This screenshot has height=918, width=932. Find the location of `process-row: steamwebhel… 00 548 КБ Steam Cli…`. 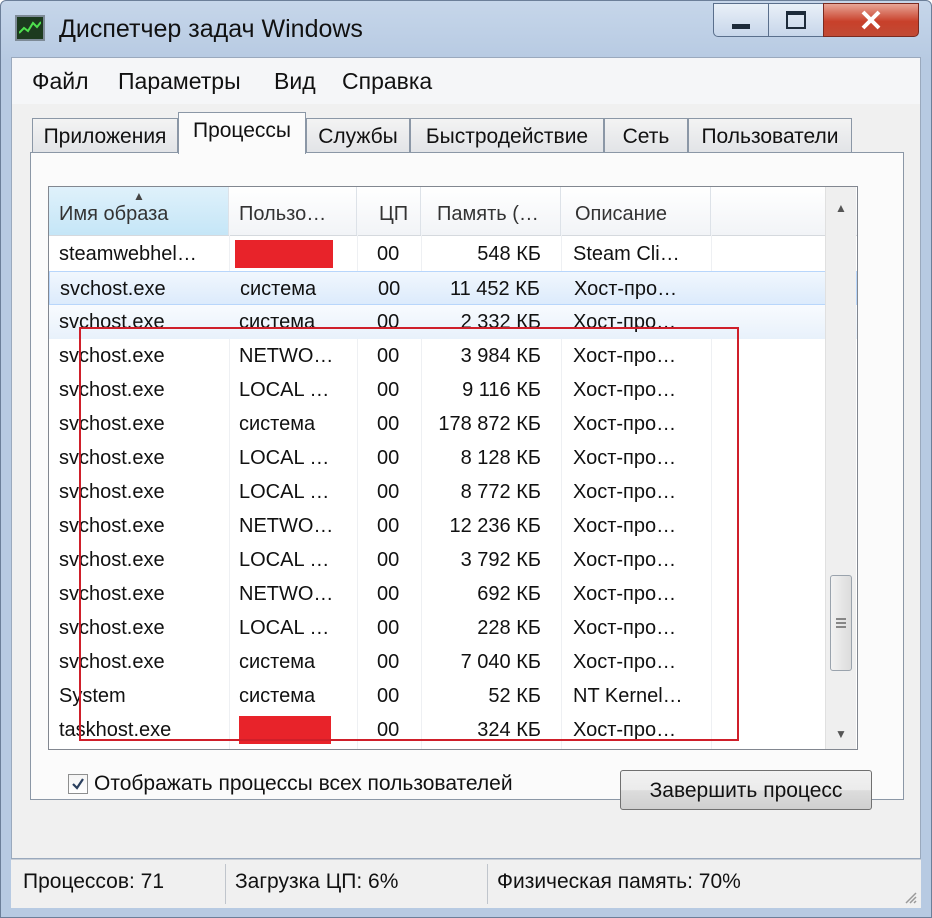

process-row: steamwebhel… 00 548 КБ Steam Cli… is located at coordinates (453, 254).